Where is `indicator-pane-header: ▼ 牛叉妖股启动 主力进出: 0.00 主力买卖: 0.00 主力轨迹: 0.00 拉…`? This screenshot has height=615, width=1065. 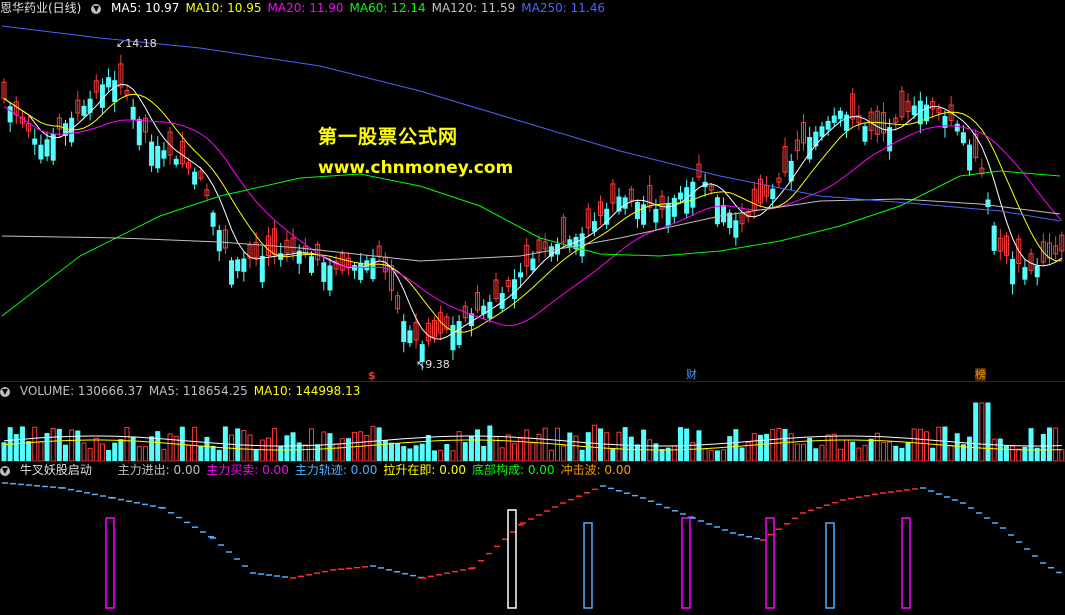 indicator-pane-header: ▼ 牛叉妖股启动 主力进出: 0.00 主力买卖: 0.00 主力轨迹: 0.00 拉… is located at coordinates (321, 470).